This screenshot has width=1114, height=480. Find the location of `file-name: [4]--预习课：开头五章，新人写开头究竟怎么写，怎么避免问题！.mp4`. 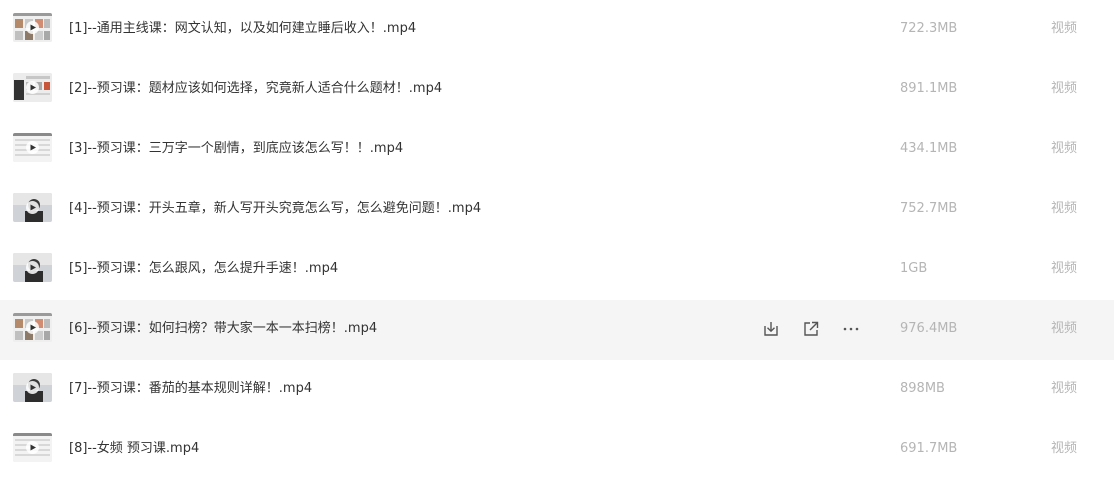

file-name: [4]--预习课：开头五章，新人写开头究竟怎么写，怎么避免问题！.mp4 is located at coordinates (275, 210).